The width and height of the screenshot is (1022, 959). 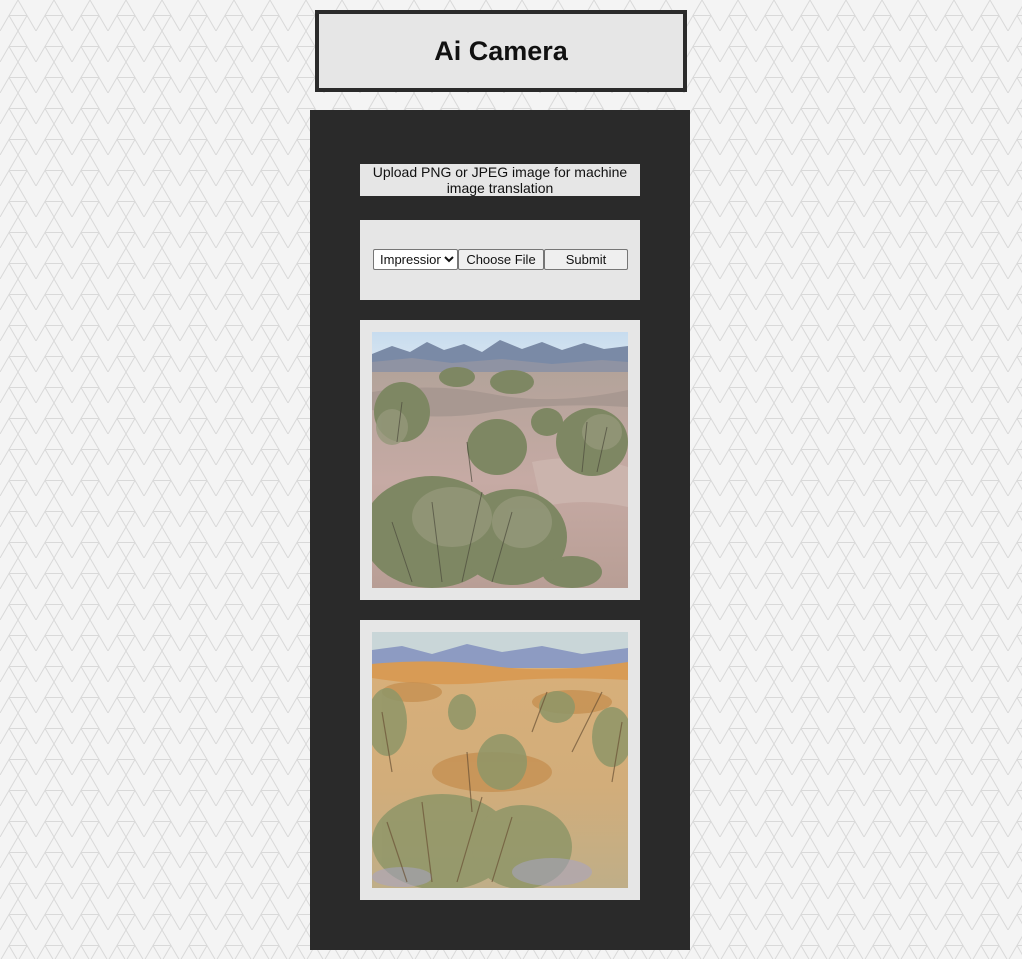 I want to click on header-banner: Ai Camera, so click(x=501, y=51).